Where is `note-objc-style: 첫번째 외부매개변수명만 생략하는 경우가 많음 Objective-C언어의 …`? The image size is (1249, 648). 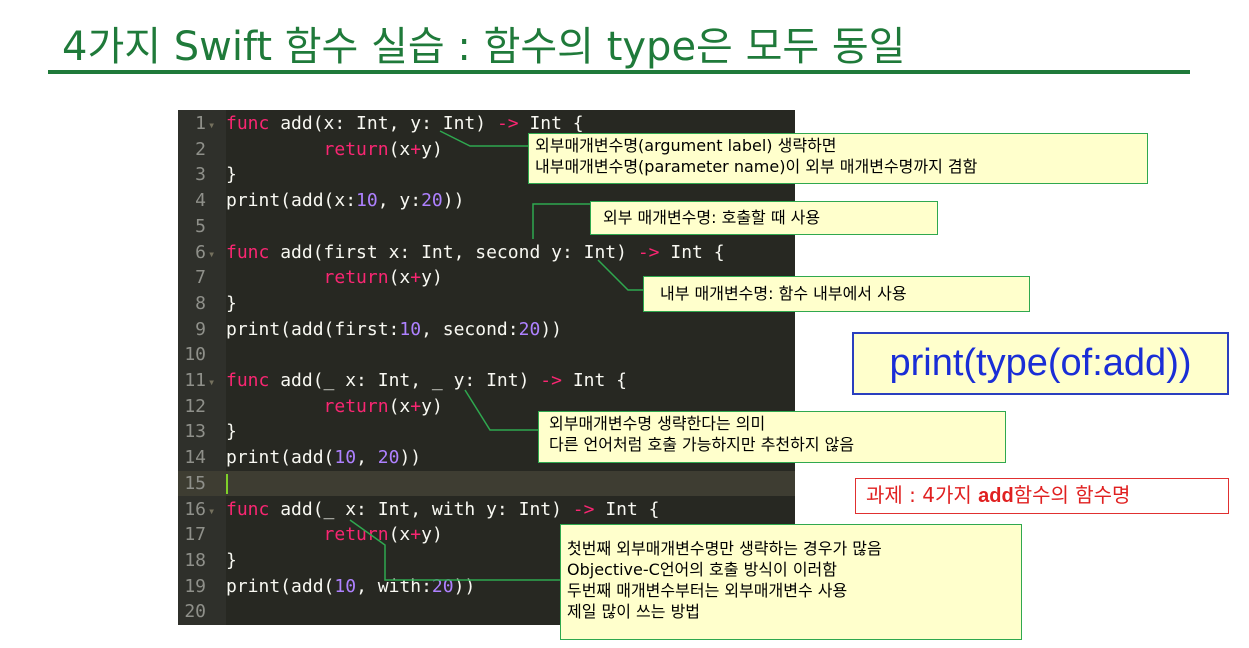 note-objc-style: 첫번째 외부매개변수명만 생략하는 경우가 많음 Objective-C언어의 … is located at coordinates (791, 582).